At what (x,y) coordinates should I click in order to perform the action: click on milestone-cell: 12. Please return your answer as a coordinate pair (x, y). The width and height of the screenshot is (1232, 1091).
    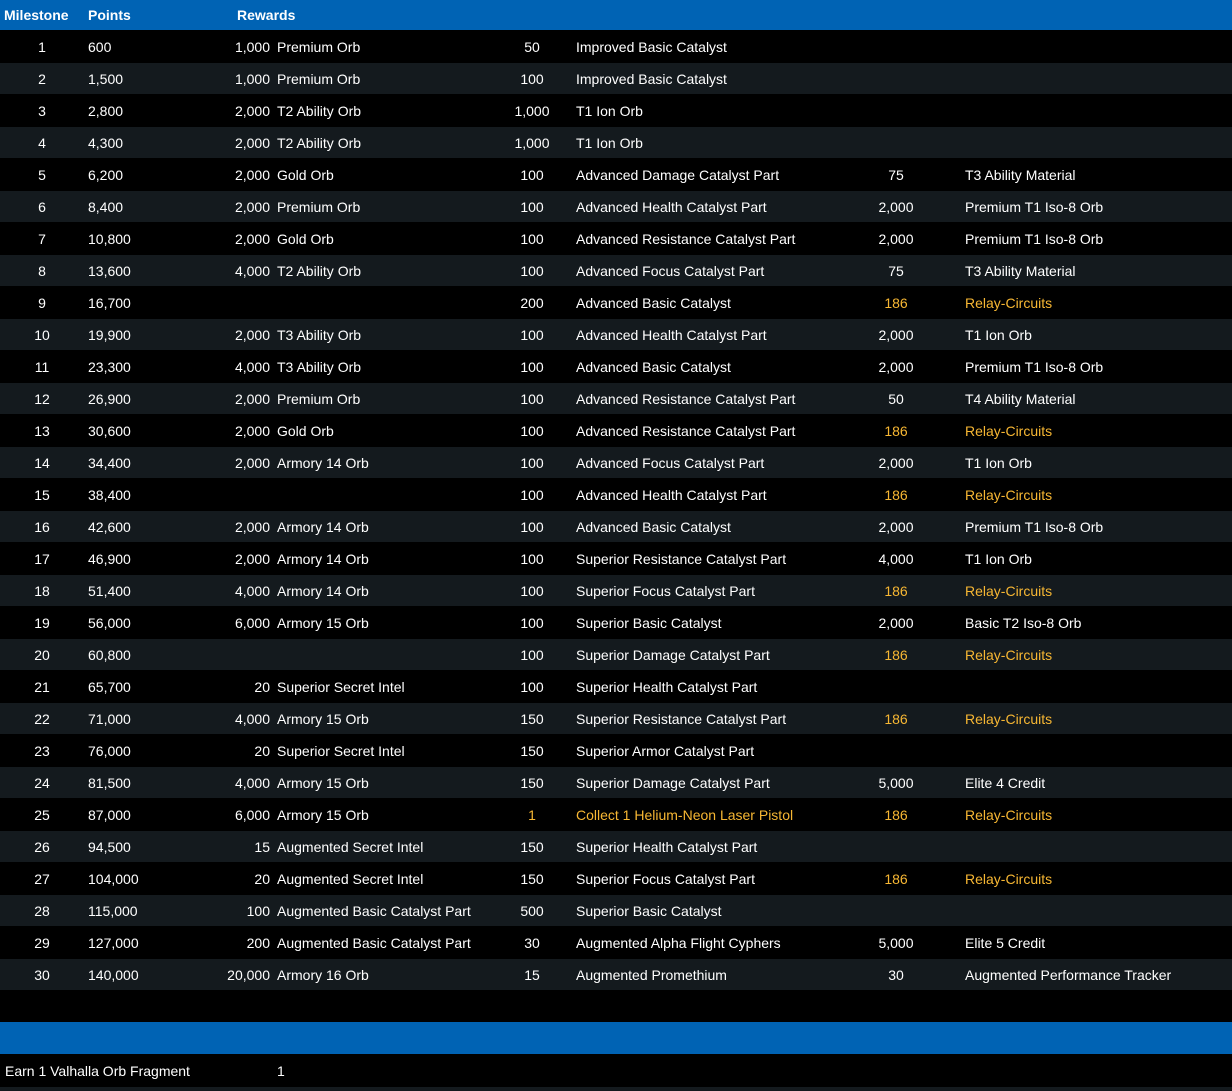
    Looking at the image, I should click on (42, 399).